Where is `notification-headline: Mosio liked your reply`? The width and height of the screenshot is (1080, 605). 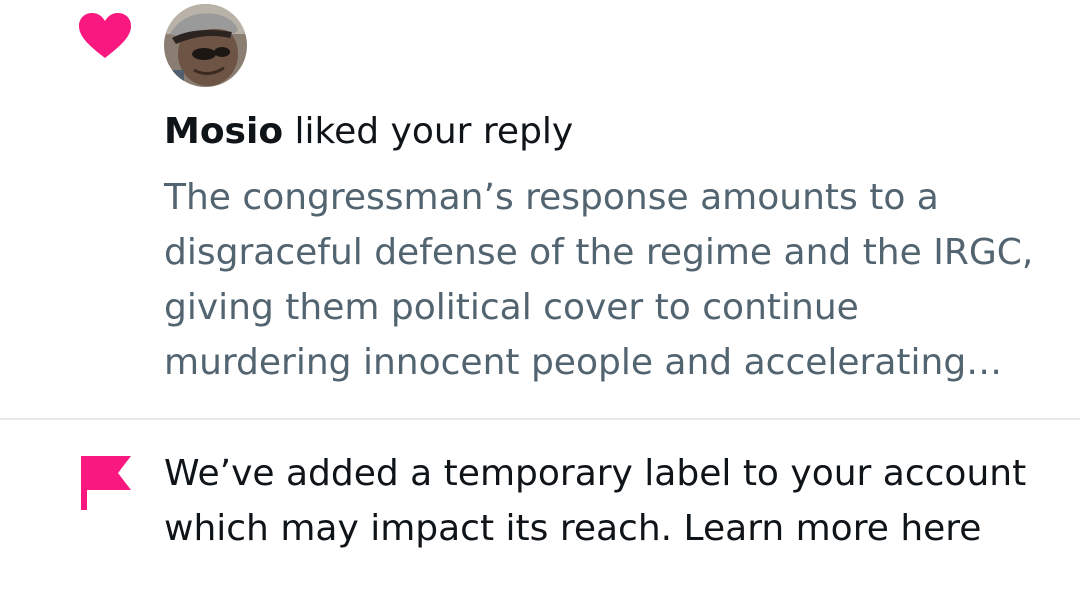 notification-headline: Mosio liked your reply is located at coordinates (368, 132).